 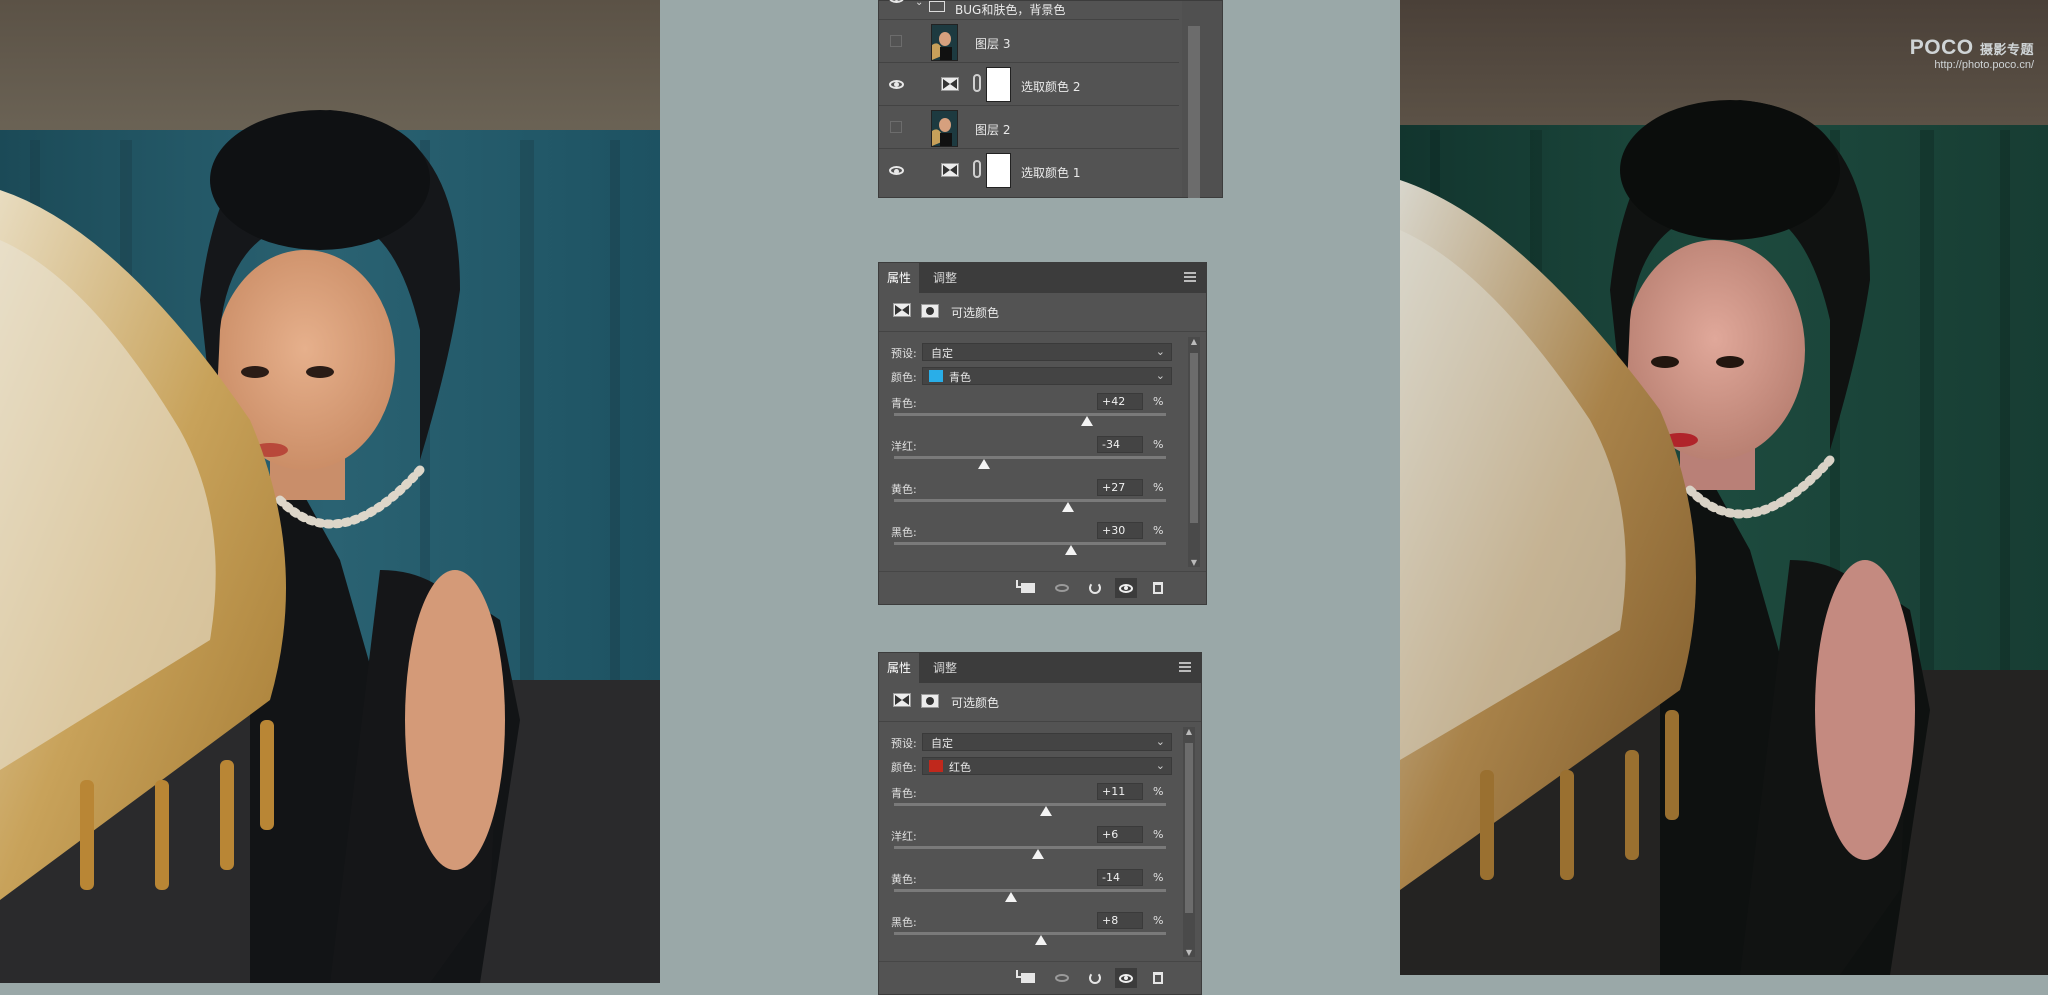 I want to click on poco-watermark: POCO 摄影专题 http://photo.poco.cn/, so click(x=1972, y=53).